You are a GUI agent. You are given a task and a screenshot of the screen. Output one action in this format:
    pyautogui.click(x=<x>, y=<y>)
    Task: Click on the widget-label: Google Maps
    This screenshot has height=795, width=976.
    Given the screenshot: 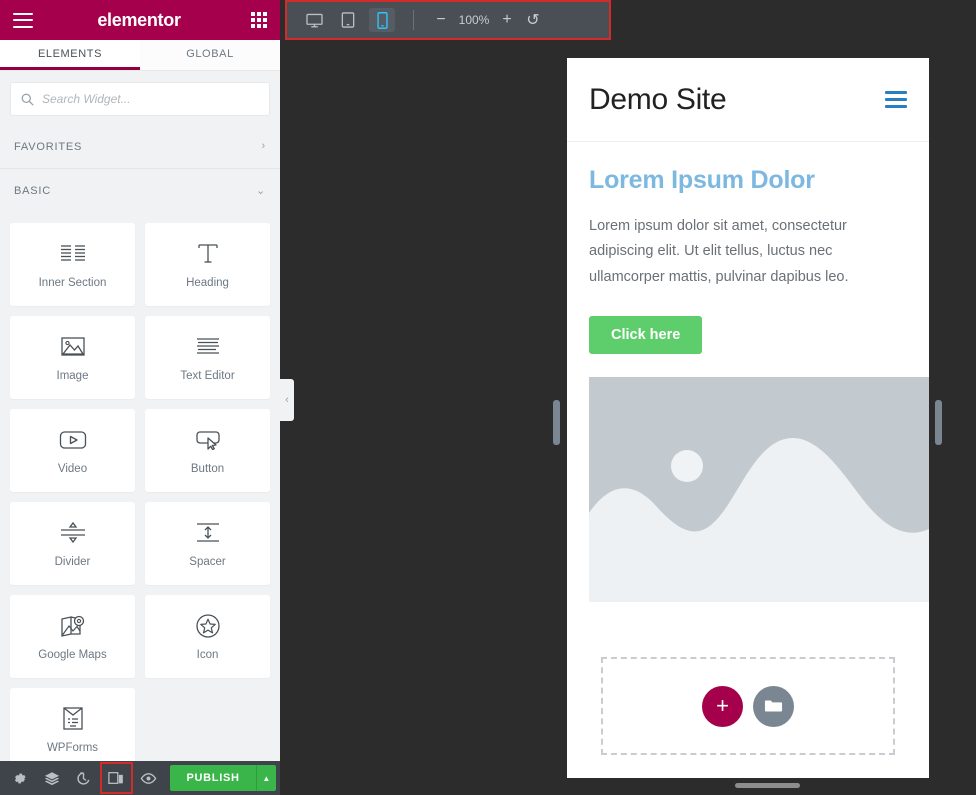 What is the action you would take?
    pyautogui.click(x=72, y=655)
    